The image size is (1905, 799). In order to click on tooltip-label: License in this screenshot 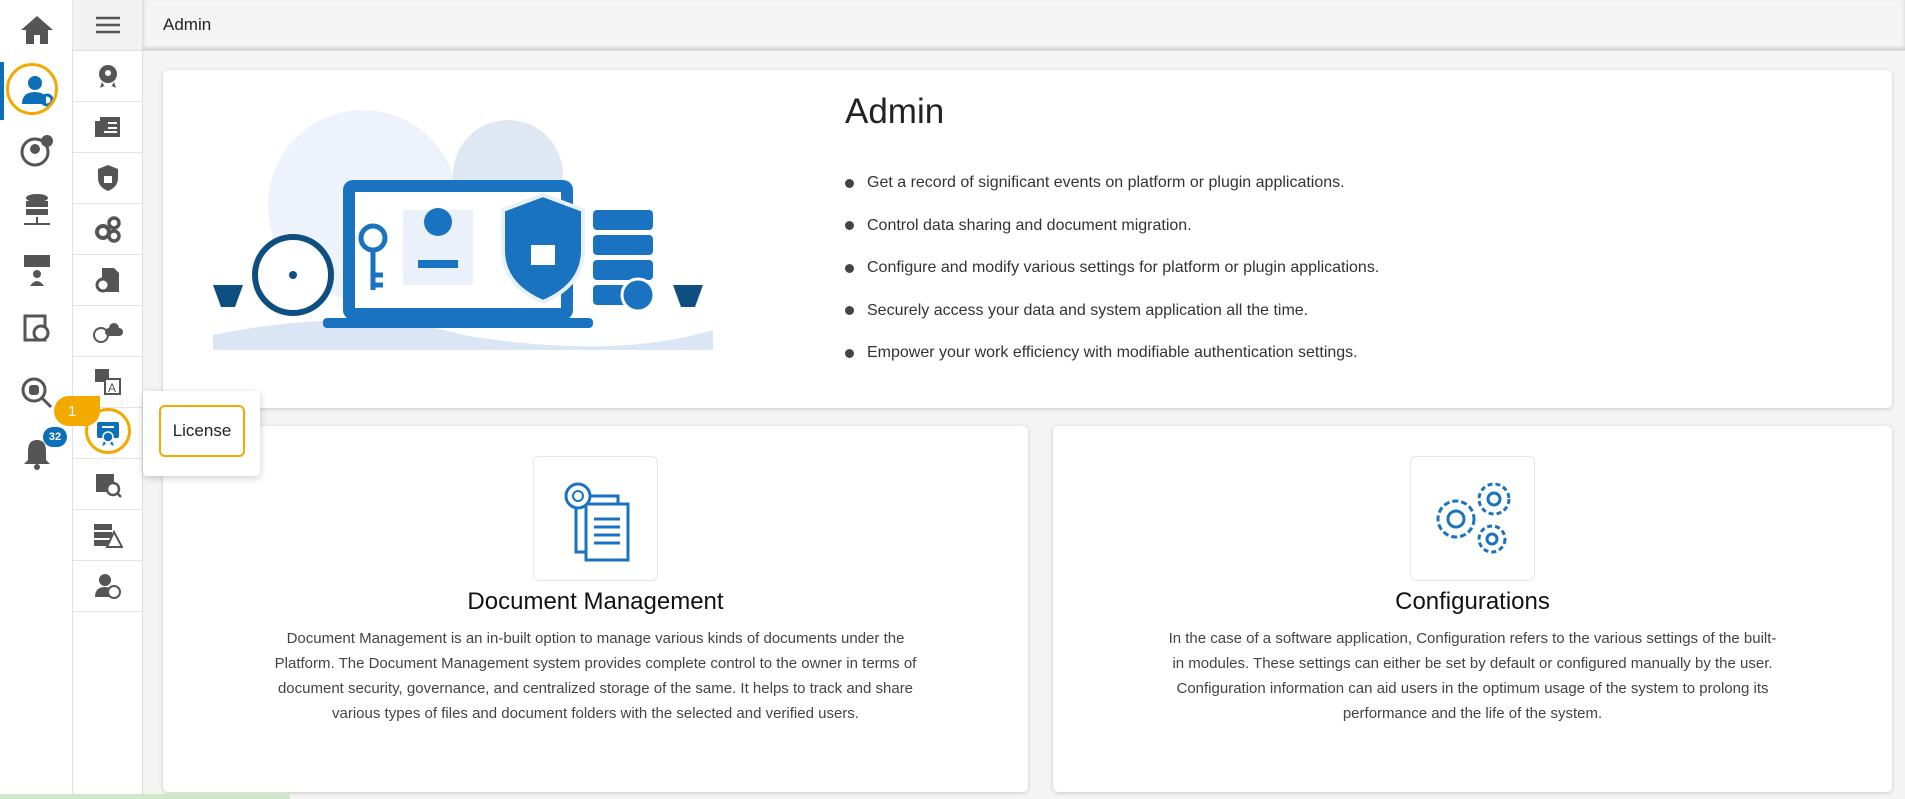, I will do `click(202, 431)`.